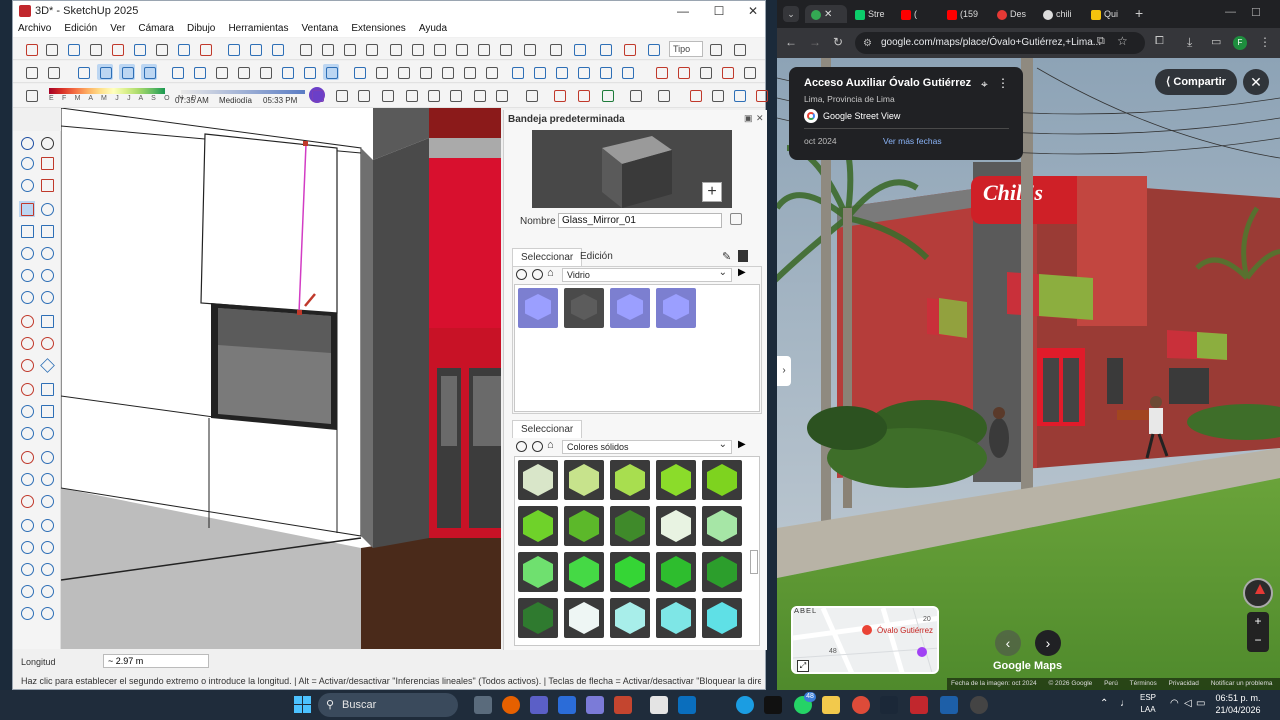 The height and width of the screenshot is (720, 1280). What do you see at coordinates (753, 11) in the screenshot?
I see `close-button: ✕` at bounding box center [753, 11].